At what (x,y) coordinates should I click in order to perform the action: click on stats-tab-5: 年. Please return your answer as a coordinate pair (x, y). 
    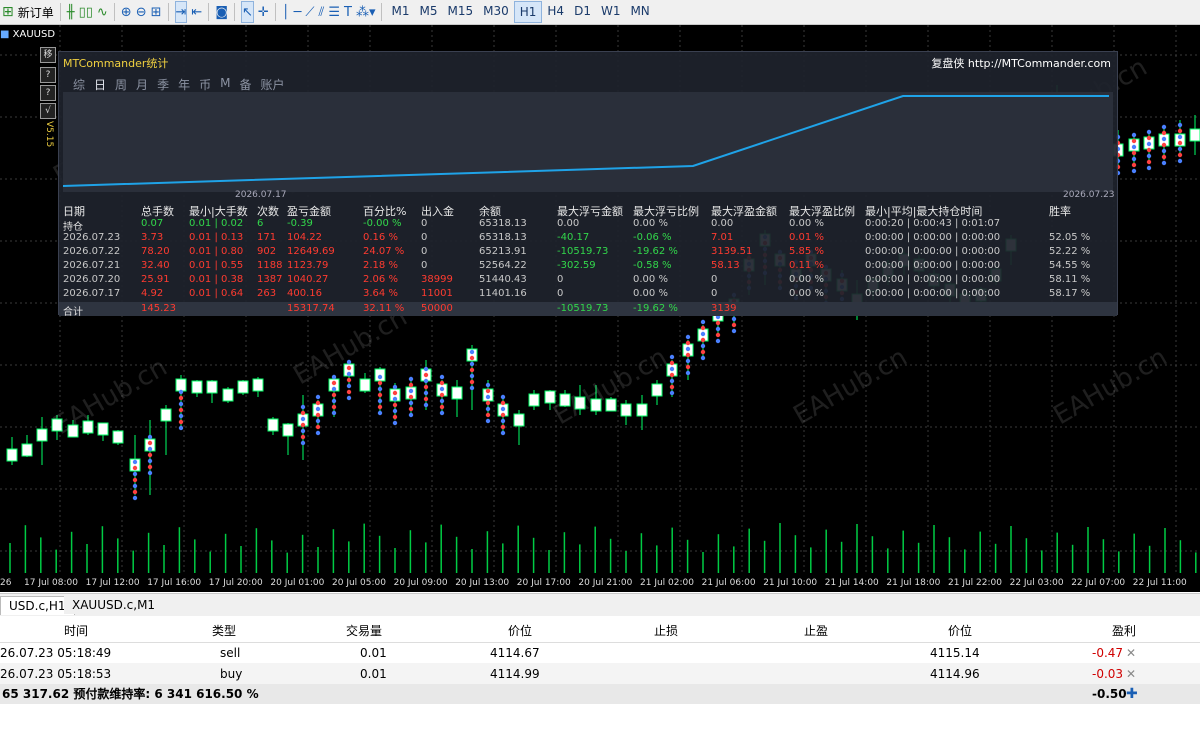
    Looking at the image, I should click on (184, 84).